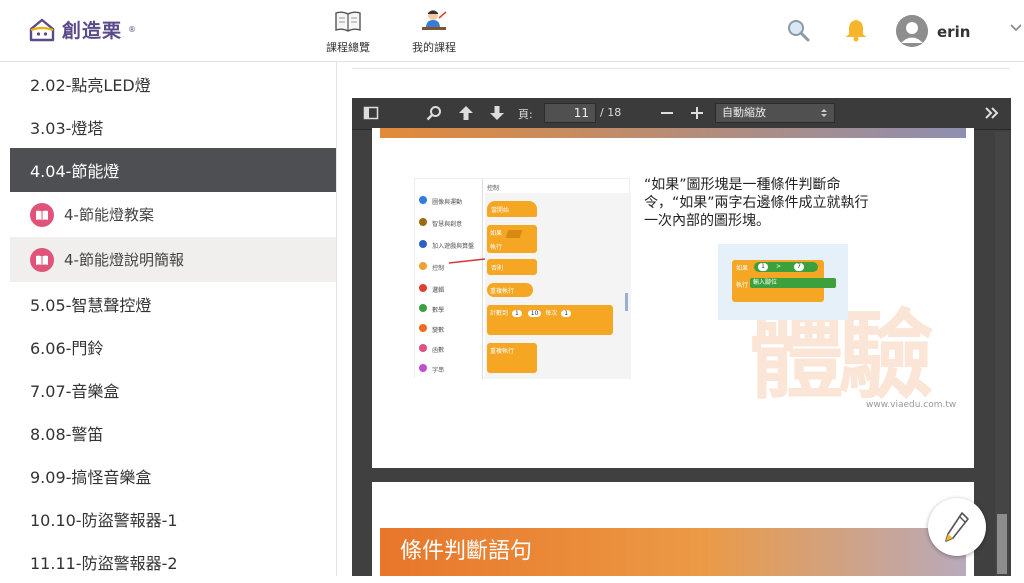 This screenshot has width=1024, height=583. What do you see at coordinates (67, 128) in the screenshot?
I see `sidebar-item-label: 3.03-燈塔` at bounding box center [67, 128].